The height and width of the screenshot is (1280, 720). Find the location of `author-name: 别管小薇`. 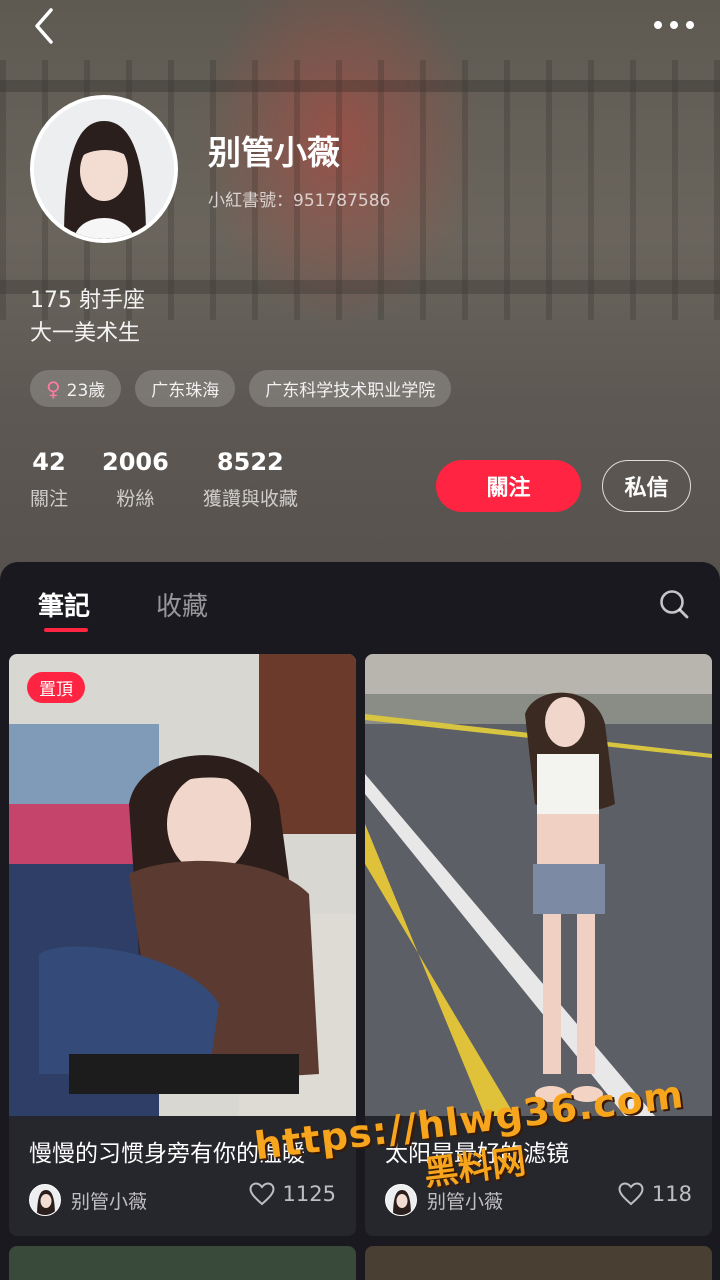

author-name: 别管小薇 is located at coordinates (109, 1201).